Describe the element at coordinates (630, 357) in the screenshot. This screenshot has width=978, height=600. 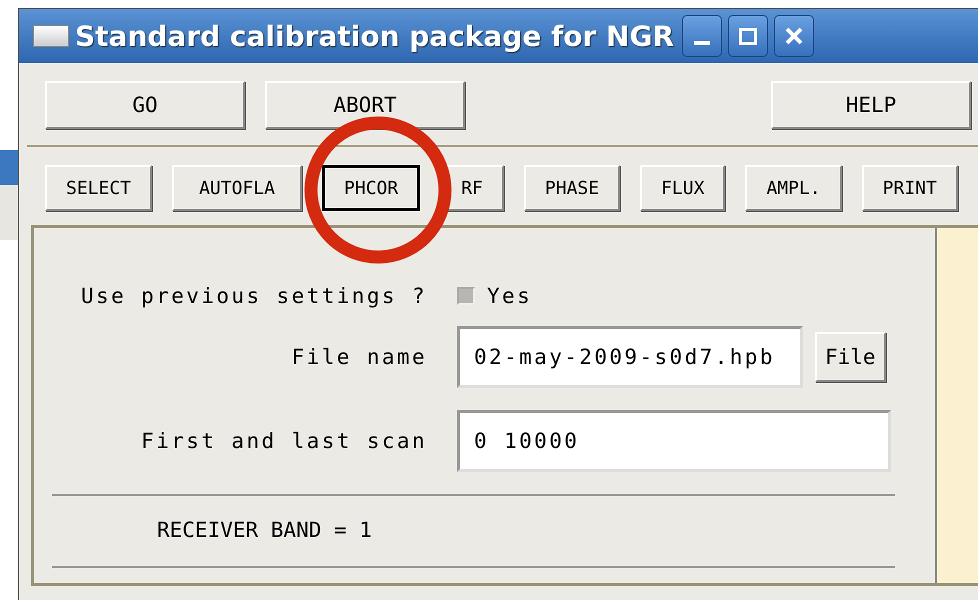
I see `input-field: 02-may-2009-s0d7.hpb` at that location.